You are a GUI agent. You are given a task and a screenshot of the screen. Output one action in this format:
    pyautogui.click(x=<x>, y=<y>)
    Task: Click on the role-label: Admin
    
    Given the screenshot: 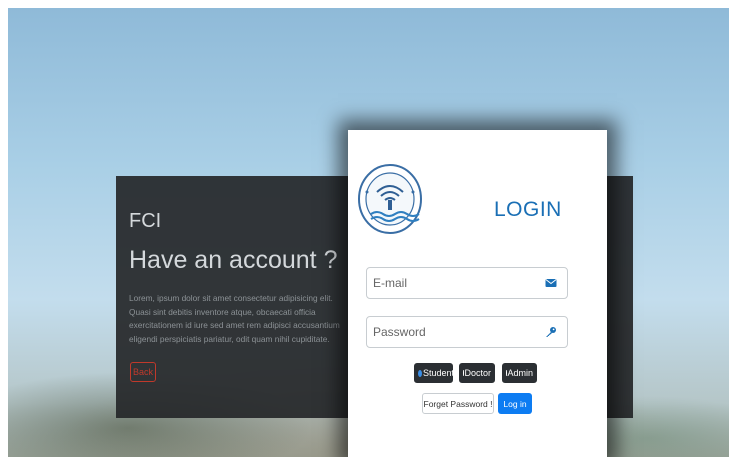 What is the action you would take?
    pyautogui.click(x=520, y=373)
    